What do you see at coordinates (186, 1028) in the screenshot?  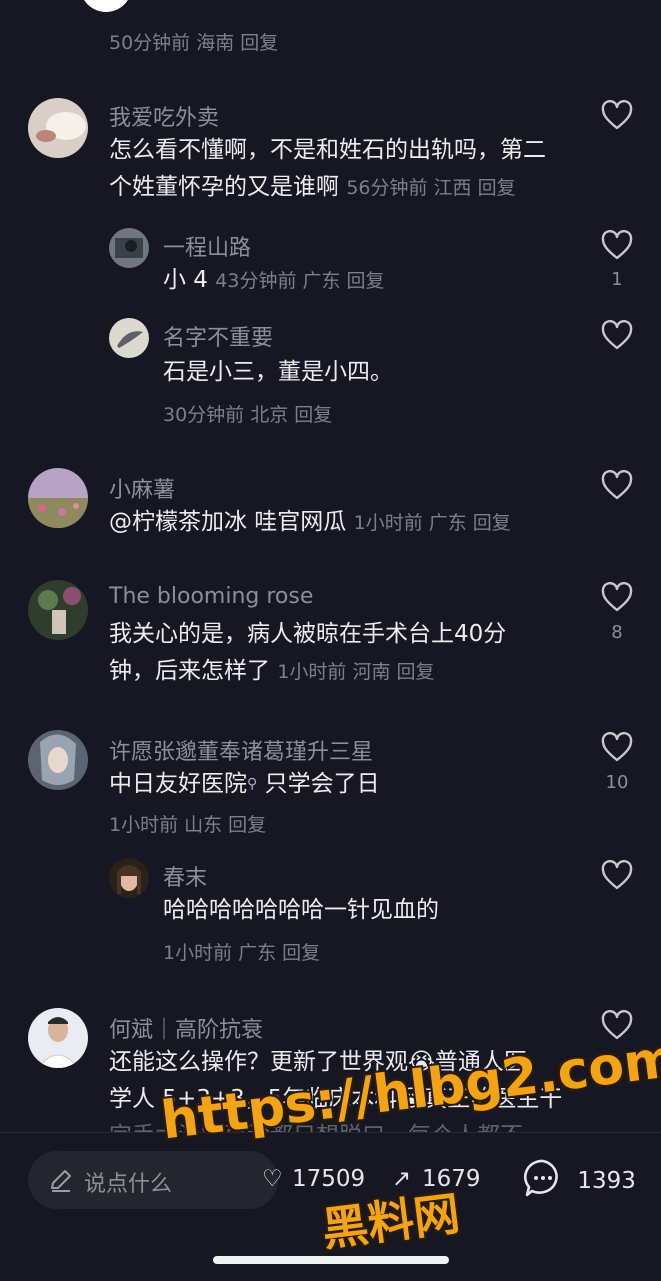 I see `comment-username: 何斌｜高阶抗衰` at bounding box center [186, 1028].